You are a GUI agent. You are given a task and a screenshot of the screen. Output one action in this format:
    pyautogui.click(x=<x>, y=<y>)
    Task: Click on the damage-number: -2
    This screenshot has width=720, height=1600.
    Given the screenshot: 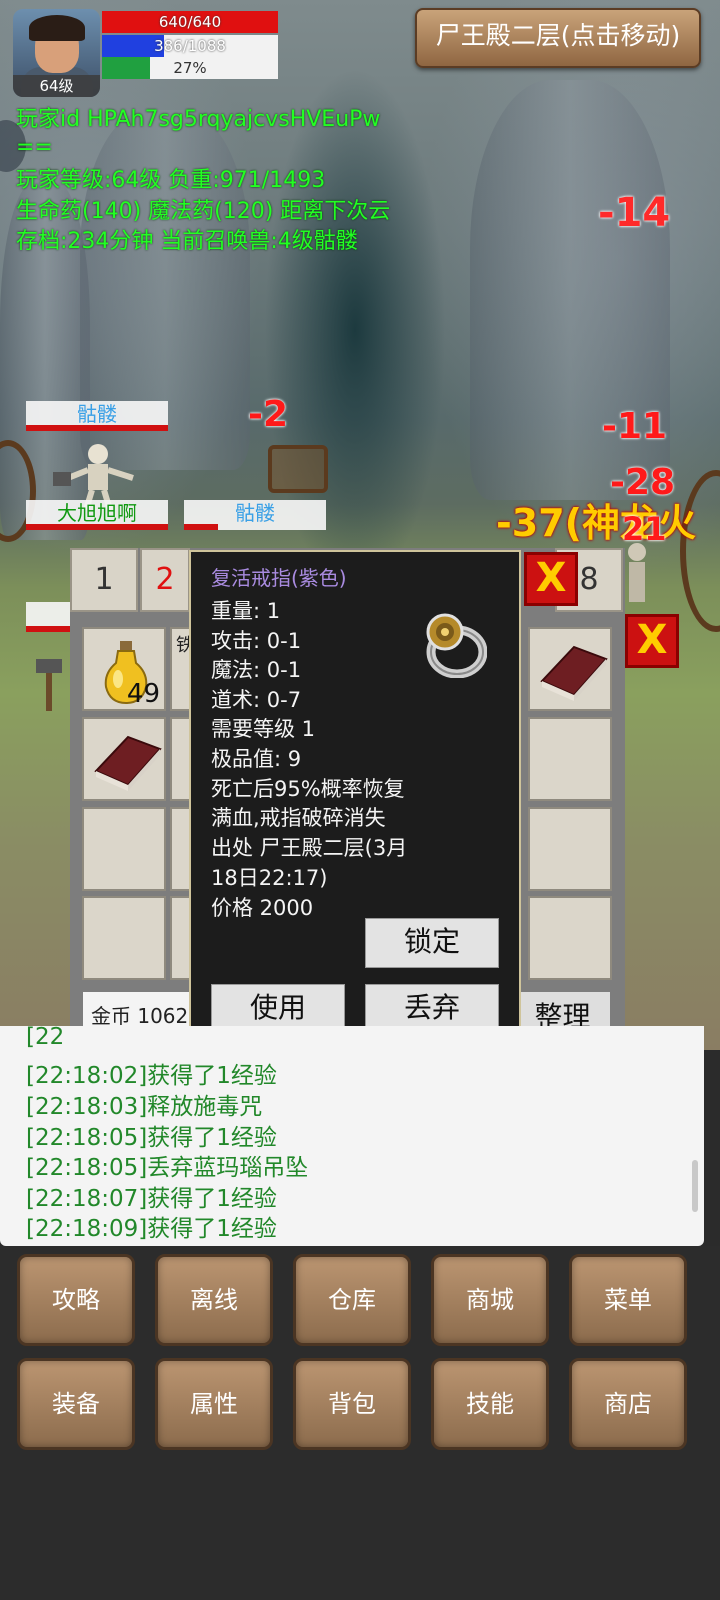 What is the action you would take?
    pyautogui.click(x=268, y=414)
    